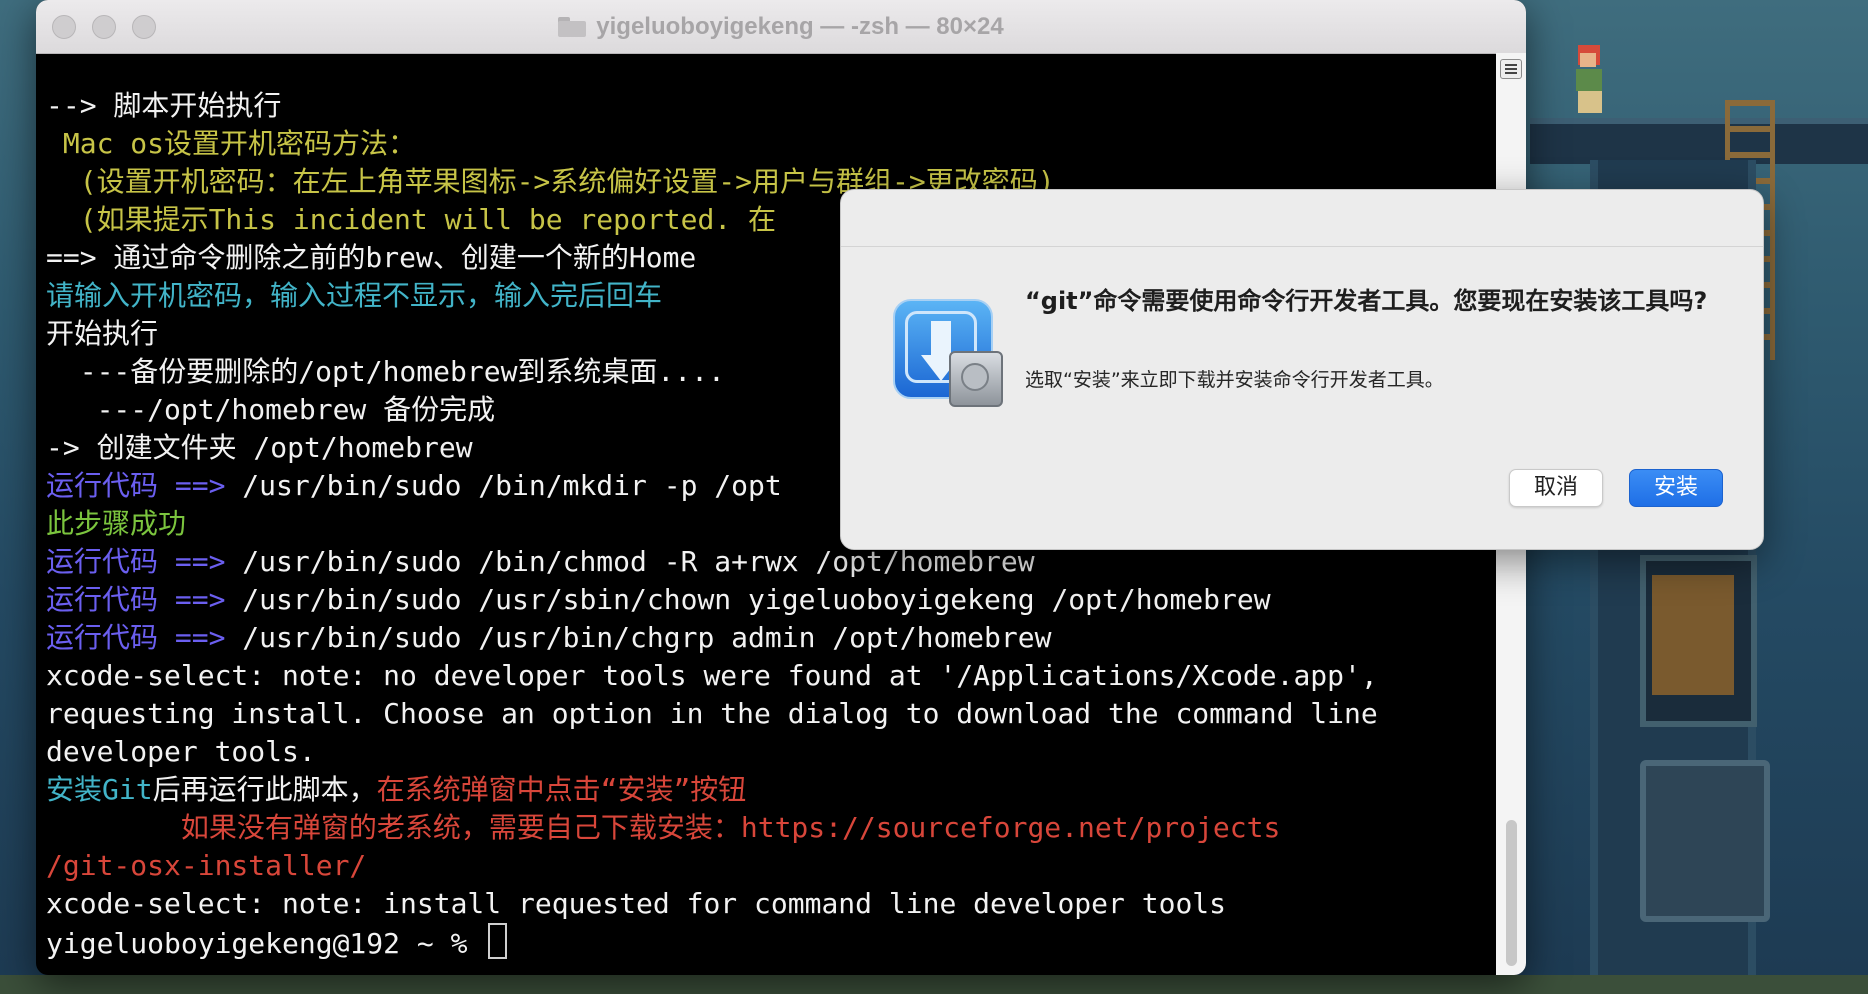 This screenshot has width=1868, height=994. What do you see at coordinates (512, 485) in the screenshot?
I see `terminal-text-segment: /usr/bin/sudo /bin/mkdir -p /opt` at bounding box center [512, 485].